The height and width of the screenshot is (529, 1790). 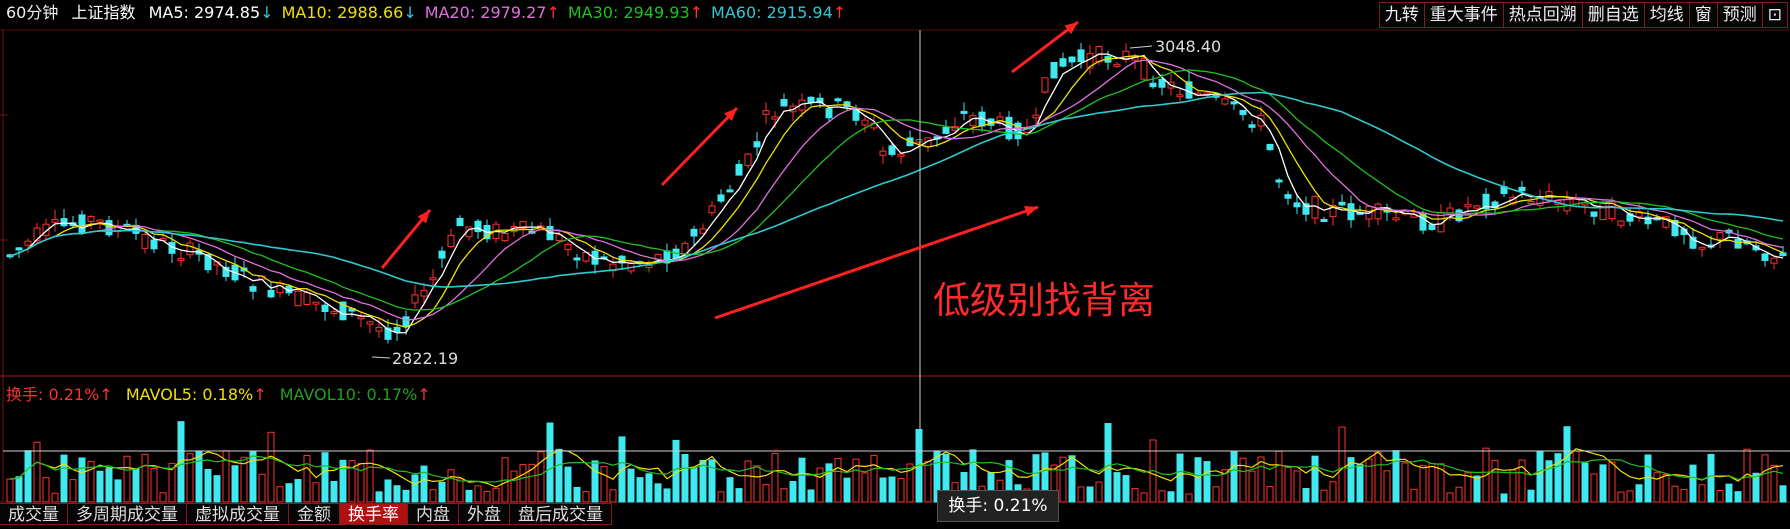 What do you see at coordinates (1666, 15) in the screenshot?
I see `toolbar-button-4: 均线` at bounding box center [1666, 15].